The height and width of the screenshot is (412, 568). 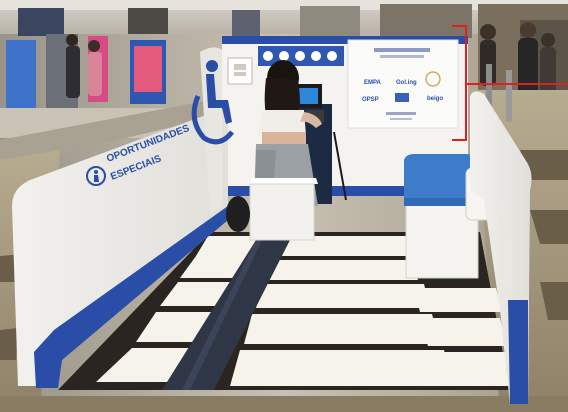 What do you see at coordinates (373, 83) in the screenshot?
I see `logo-empa: EMPA` at bounding box center [373, 83].